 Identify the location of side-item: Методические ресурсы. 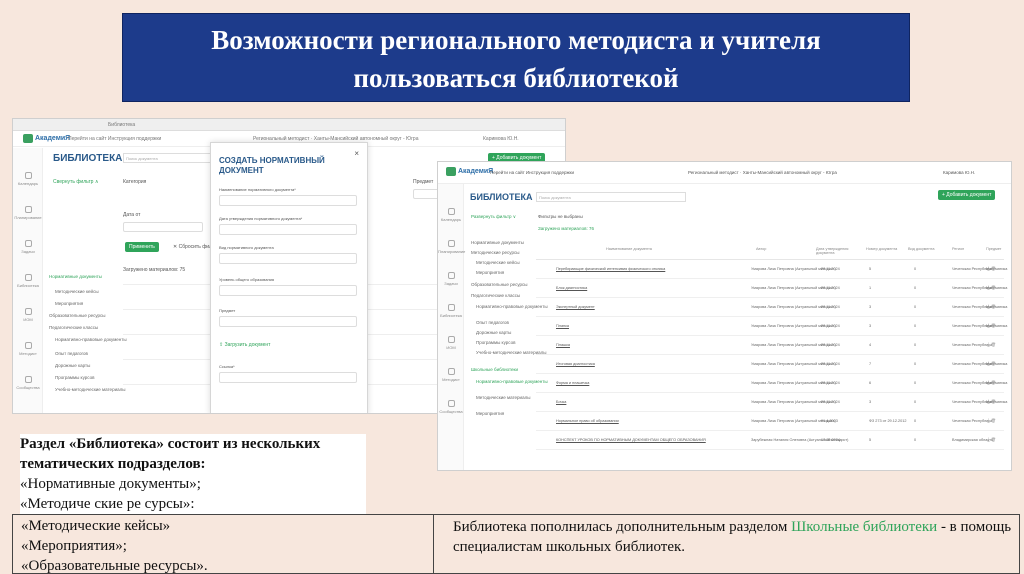
(495, 252).